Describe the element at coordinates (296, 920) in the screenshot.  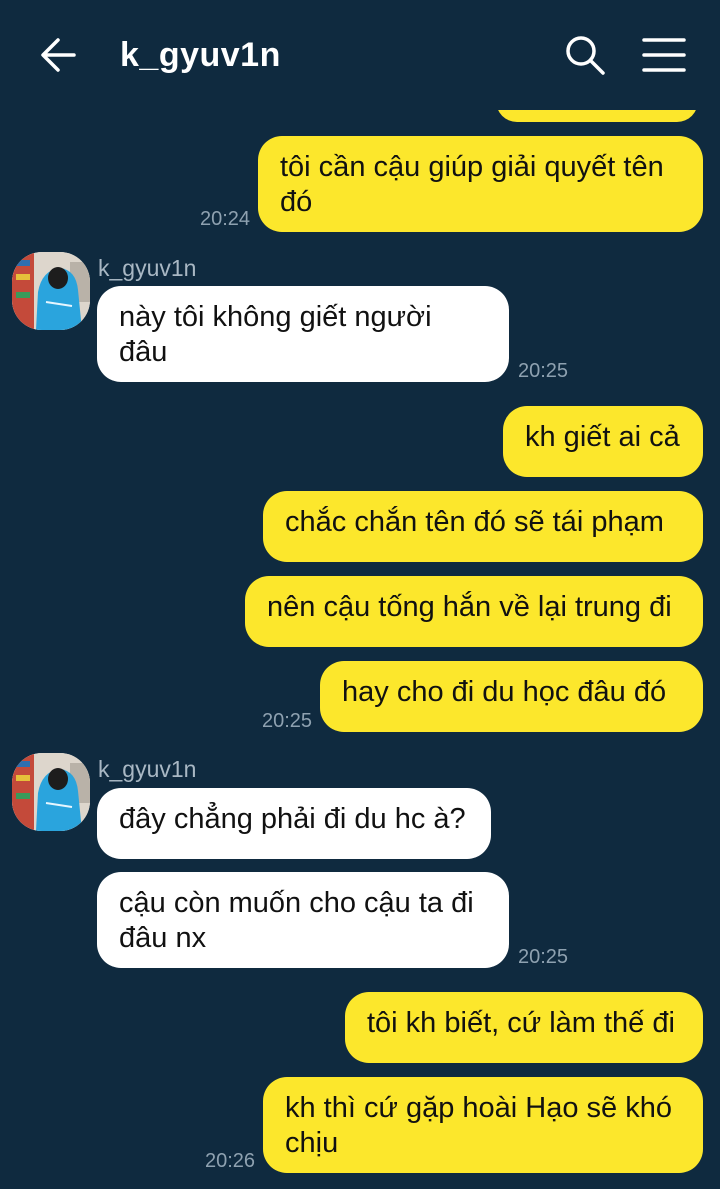
I see `message-text: cậu còn muốn cho cậu ta đi đâu nx` at that location.